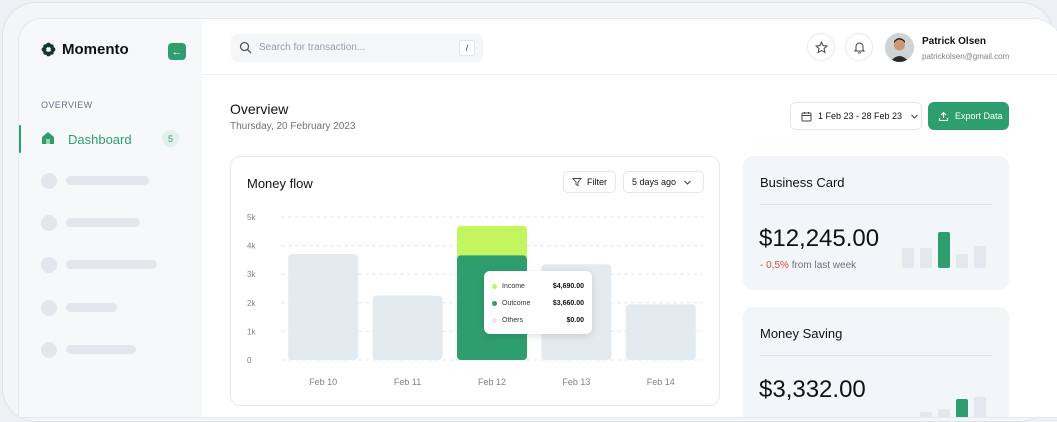 The width and height of the screenshot is (1057, 422). Describe the element at coordinates (251, 246) in the screenshot. I see `y-tick-label: 4k` at that location.